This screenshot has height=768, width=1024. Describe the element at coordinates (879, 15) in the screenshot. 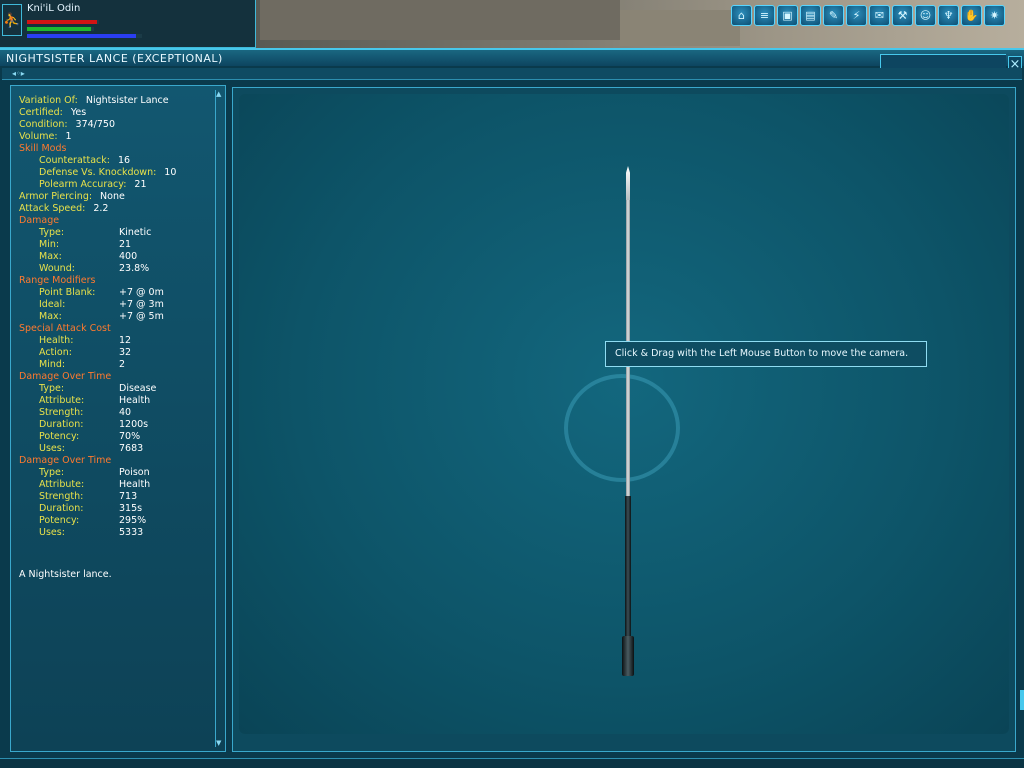

I see `mail-icon: ✉` at that location.